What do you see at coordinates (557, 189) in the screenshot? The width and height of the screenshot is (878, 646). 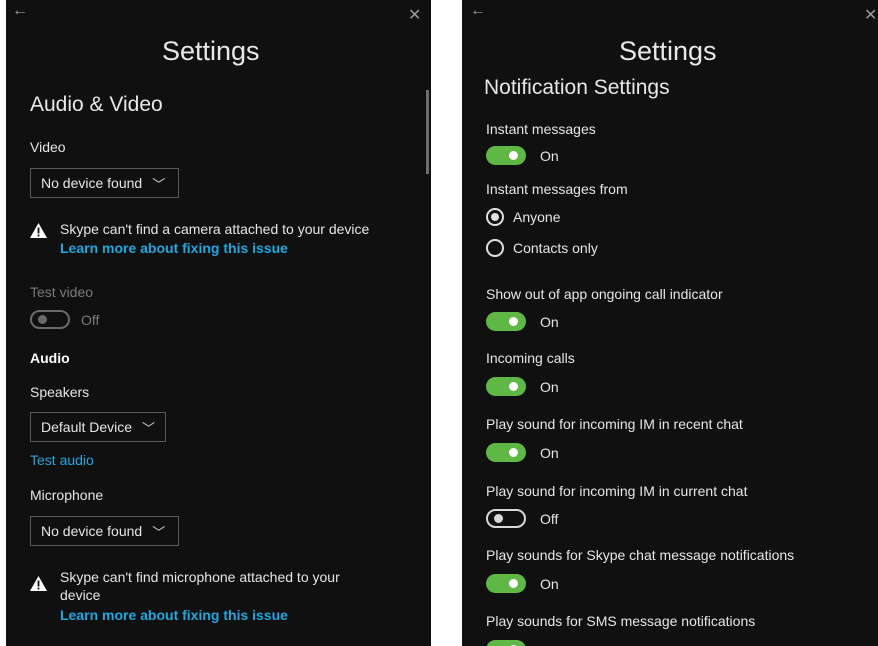 I see `im-from-label: Instant messages from` at bounding box center [557, 189].